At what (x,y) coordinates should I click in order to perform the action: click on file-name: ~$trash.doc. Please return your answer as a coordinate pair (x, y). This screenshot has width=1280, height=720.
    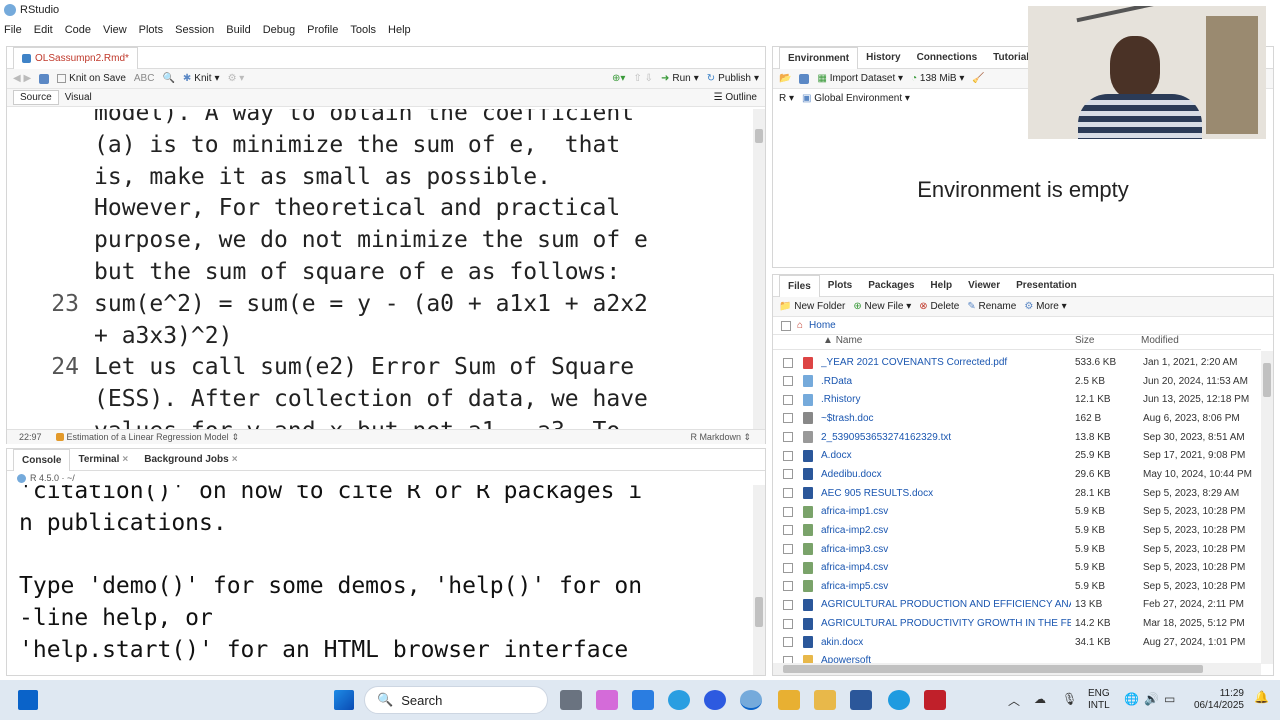
    Looking at the image, I should click on (946, 418).